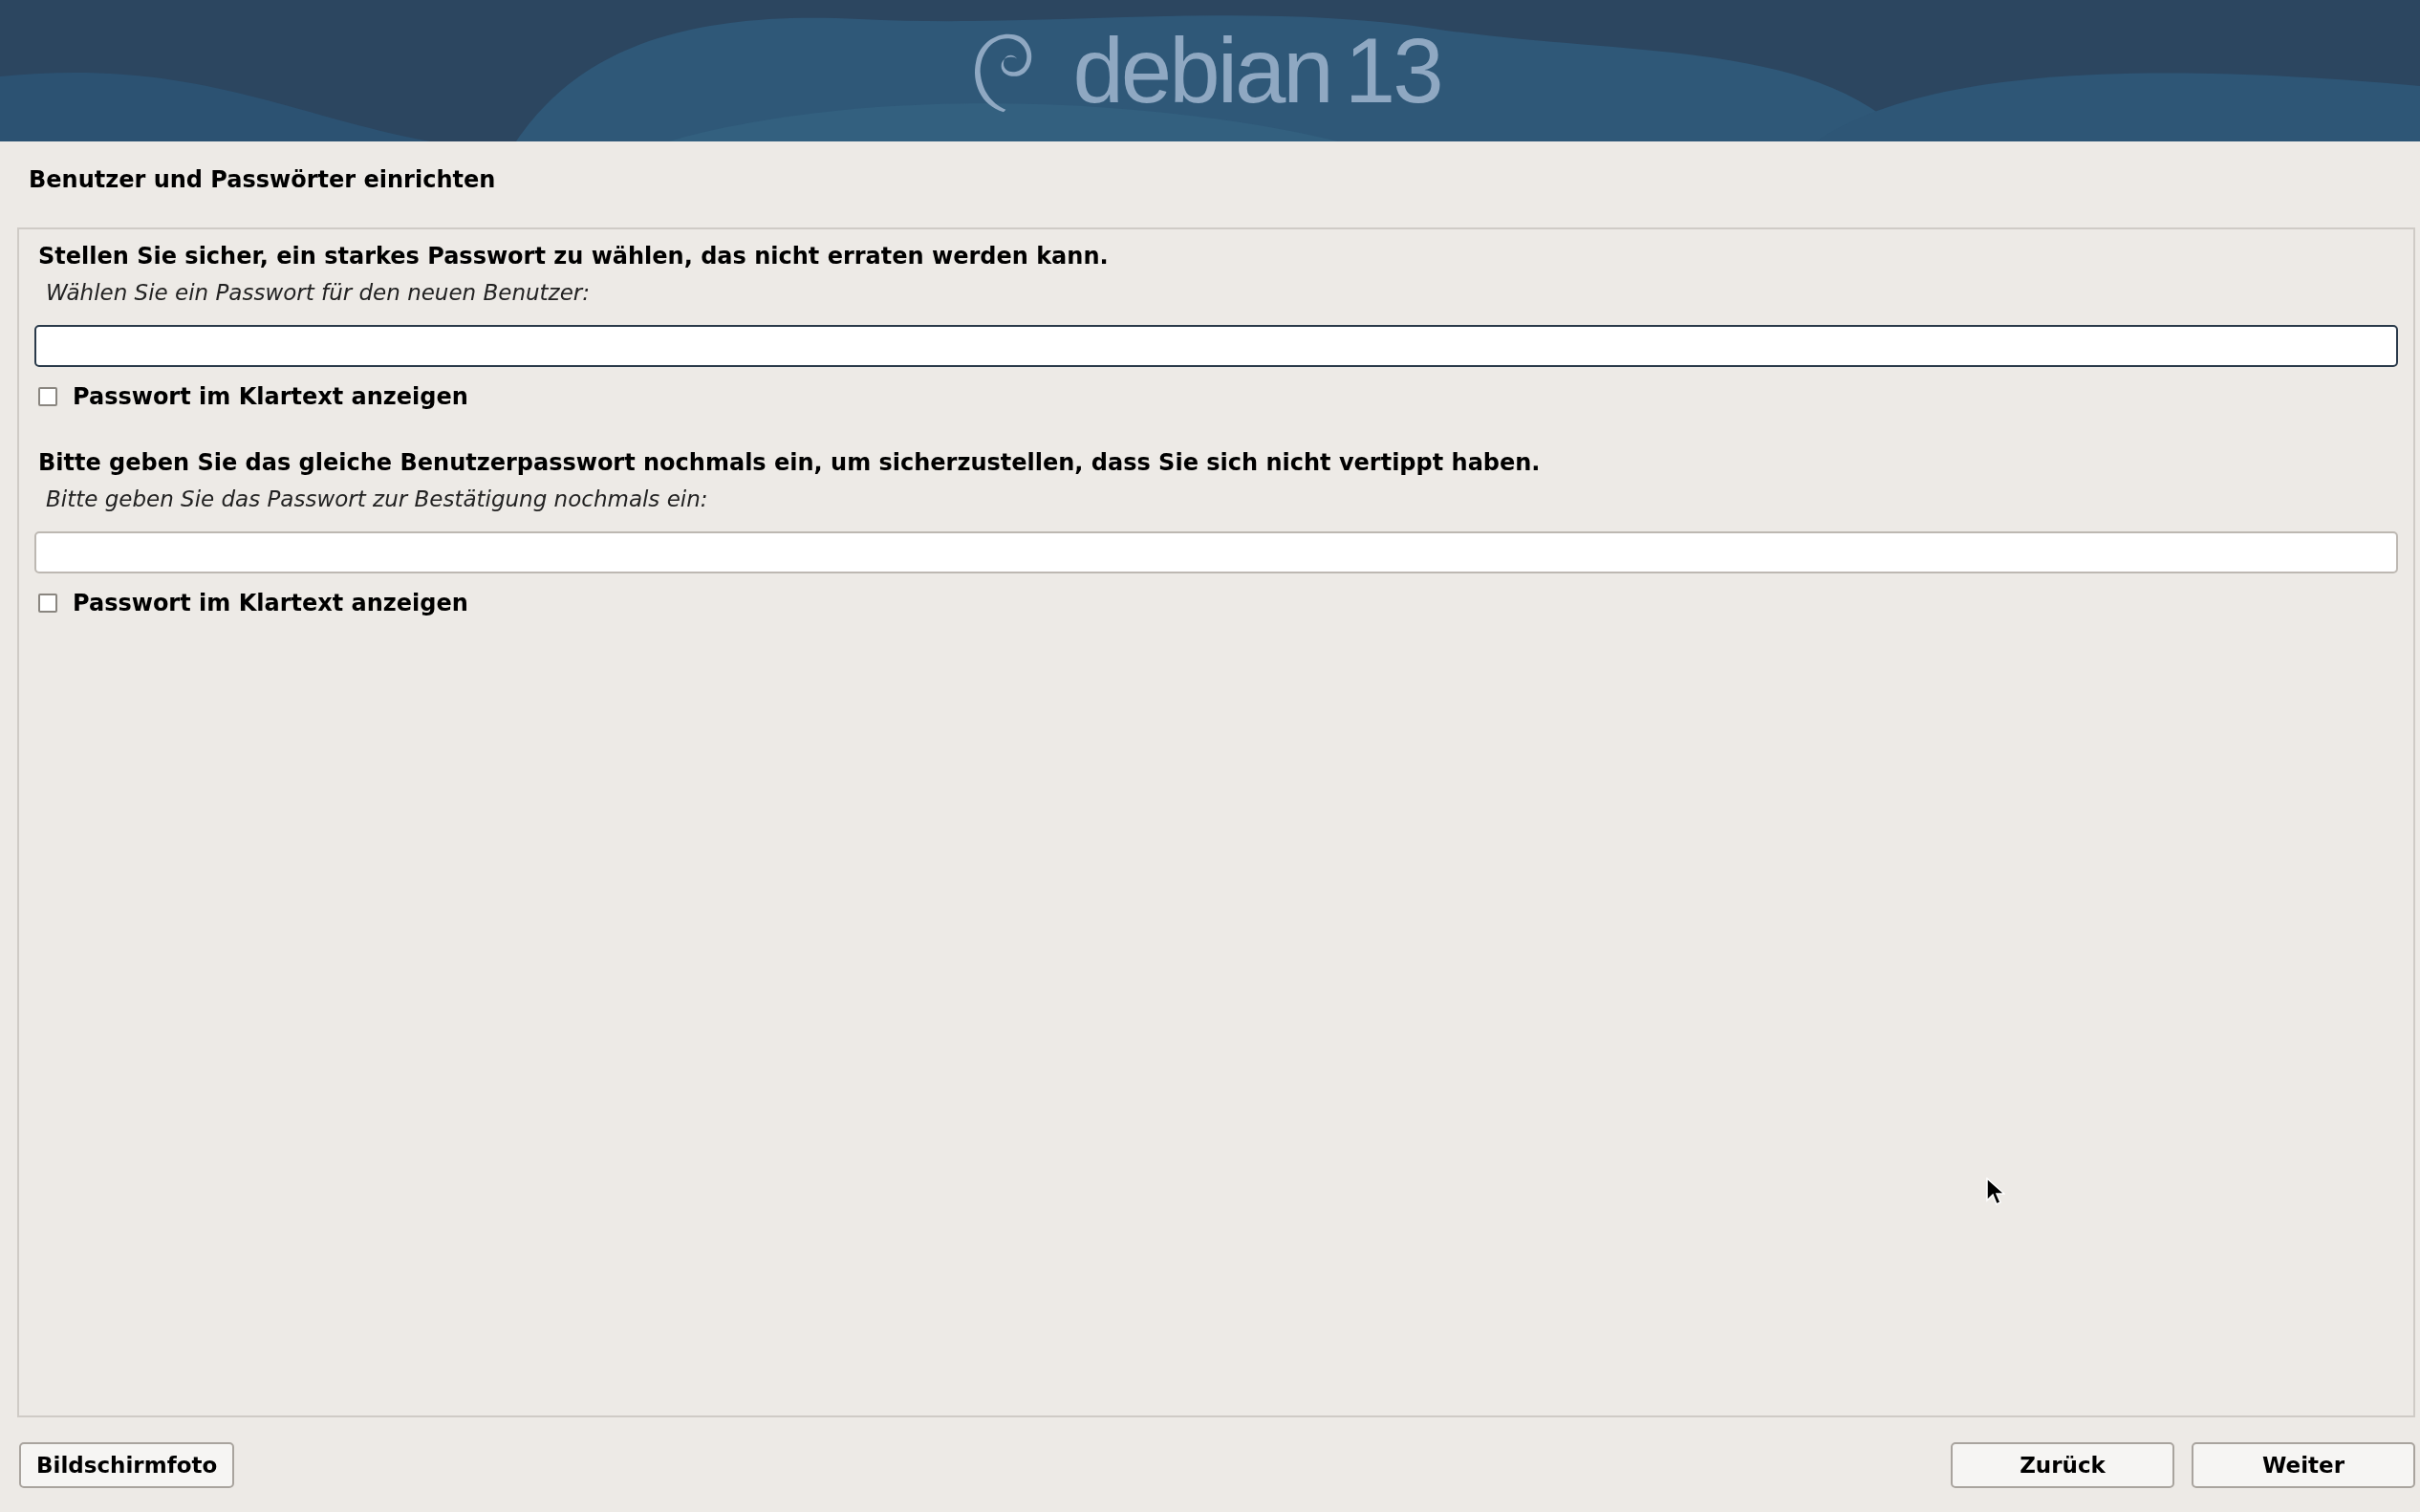 The width and height of the screenshot is (2420, 1512). What do you see at coordinates (1995, 1191) in the screenshot?
I see `mouse-cursor-icon` at bounding box center [1995, 1191].